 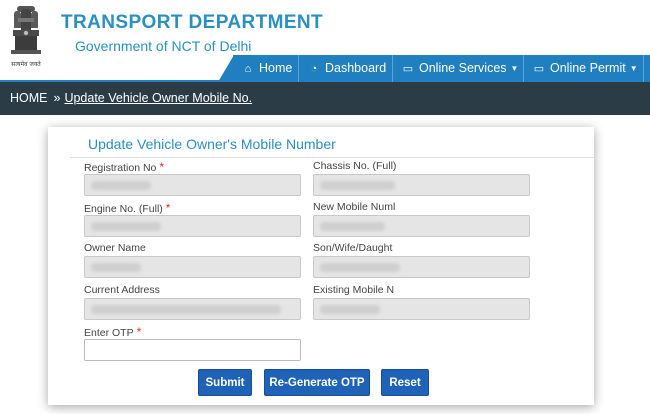 What do you see at coordinates (115, 248) in the screenshot?
I see `owner-name-label: Owner Name` at bounding box center [115, 248].